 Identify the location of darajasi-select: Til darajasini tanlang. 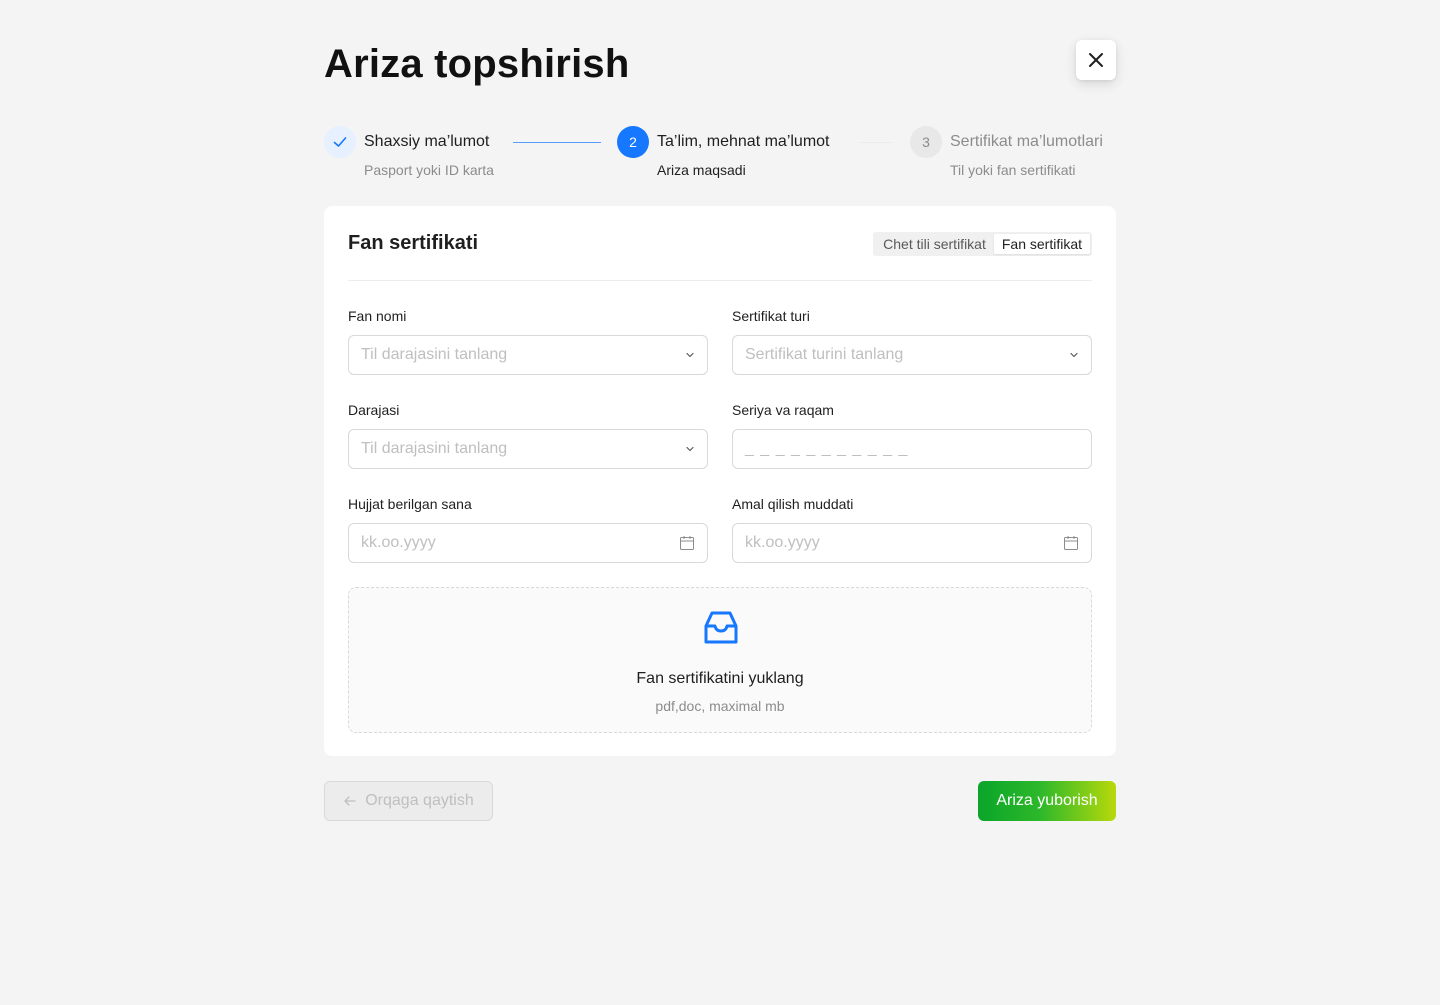
(528, 449).